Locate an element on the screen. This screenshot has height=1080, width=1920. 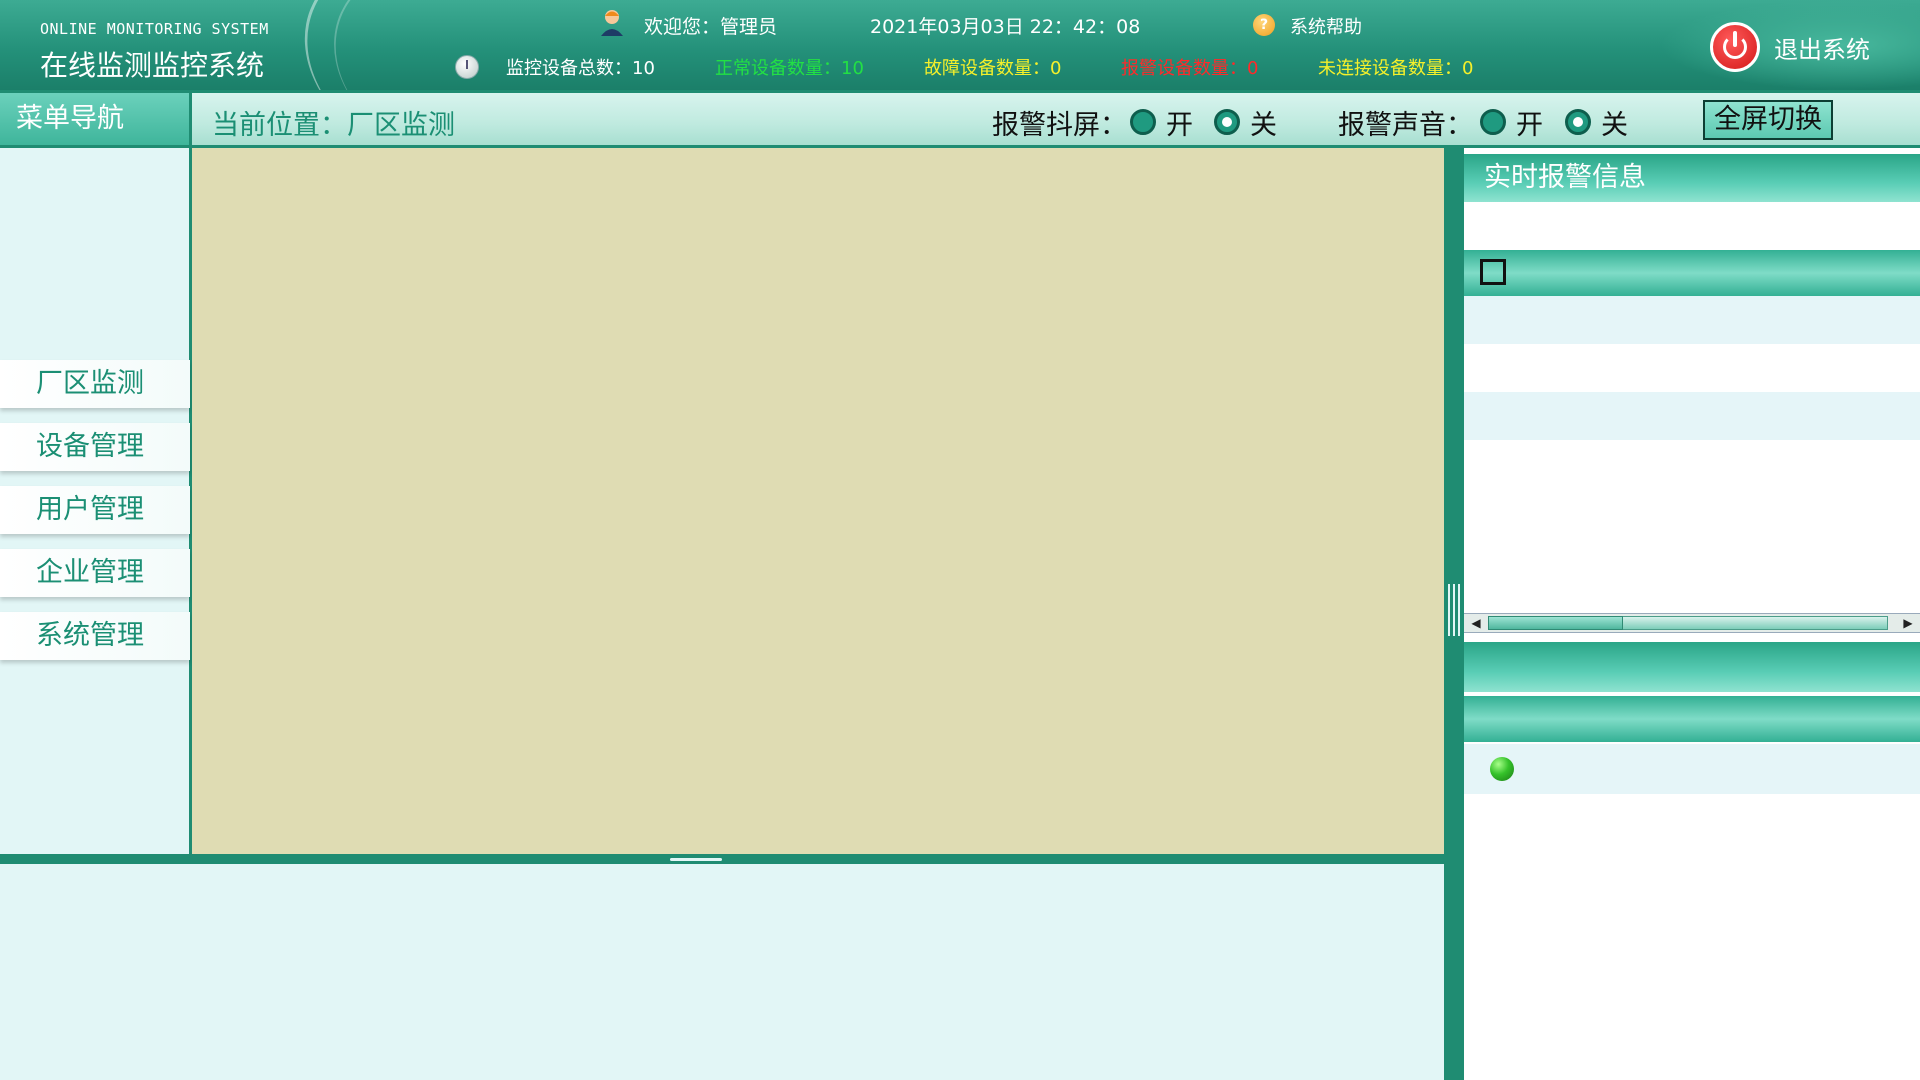
sidebar-item-enterprise-management: 企业管理 is located at coordinates (95, 573).